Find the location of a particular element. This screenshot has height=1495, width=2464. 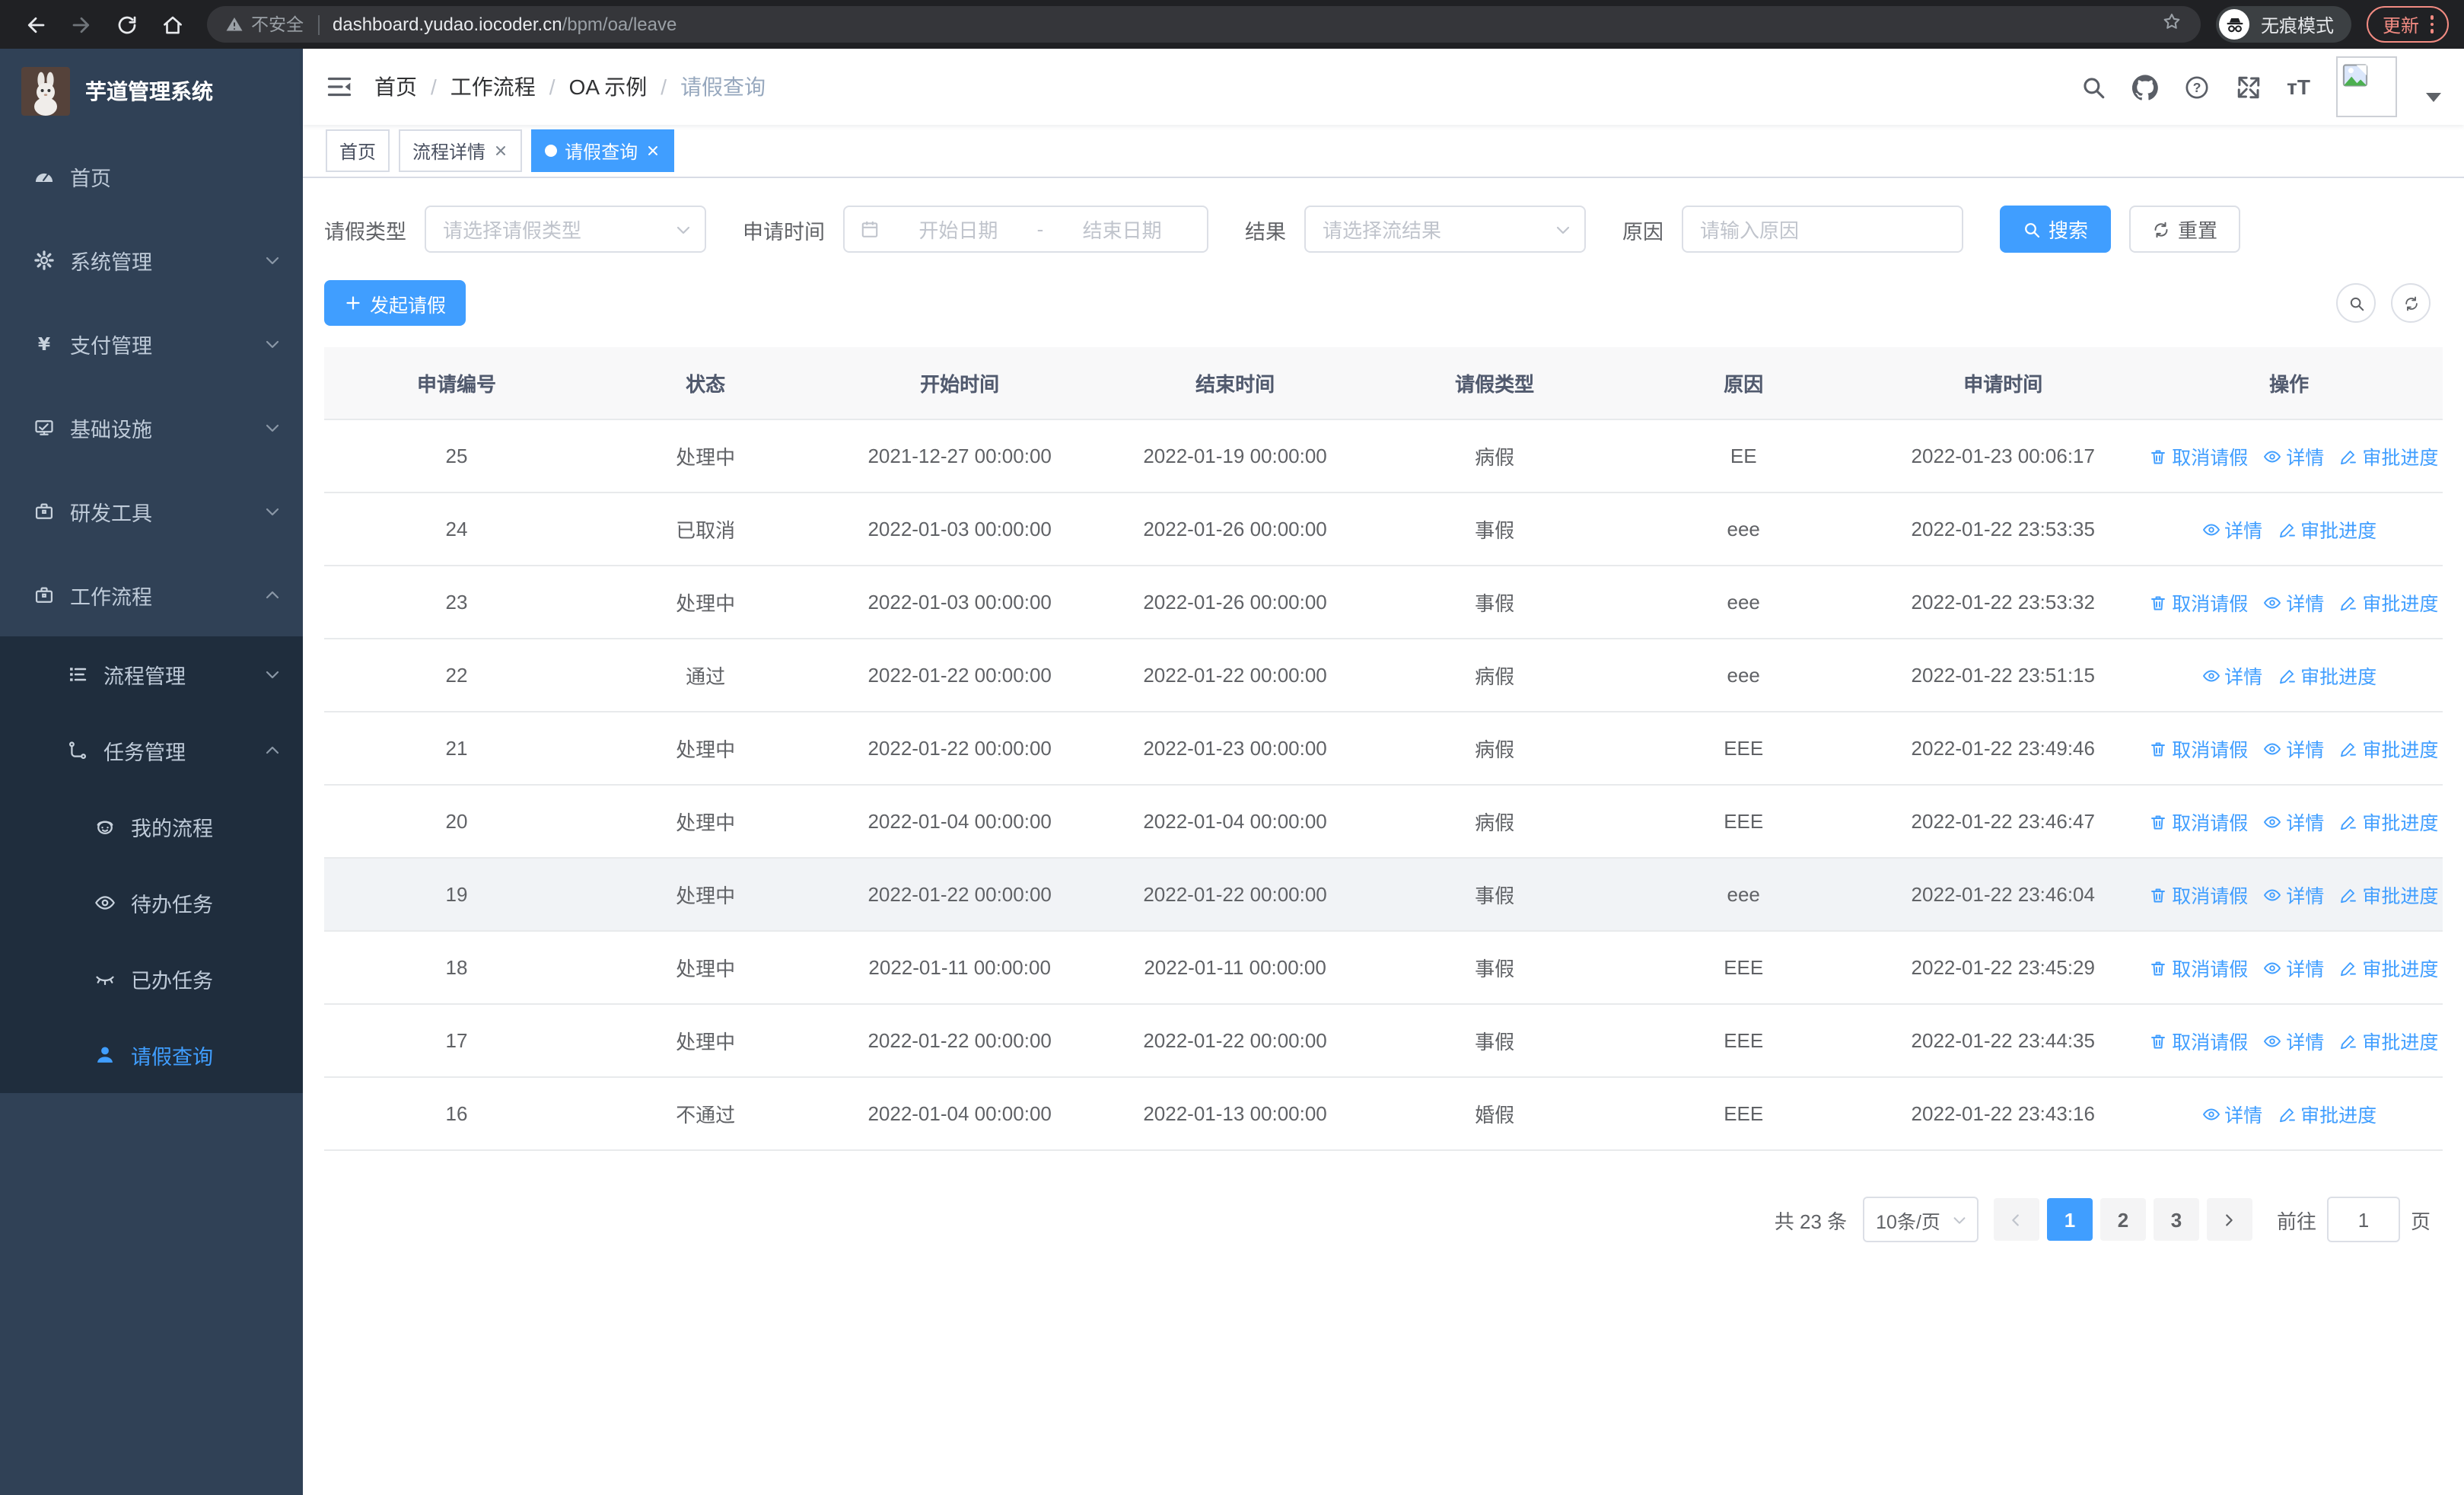

breadcrumb-workflow: 工作流程 is located at coordinates (493, 87).